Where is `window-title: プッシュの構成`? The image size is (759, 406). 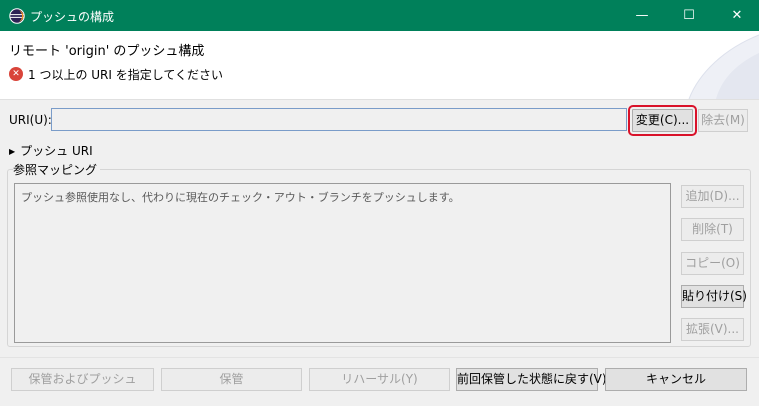
window-title: プッシュの構成 is located at coordinates (72, 17).